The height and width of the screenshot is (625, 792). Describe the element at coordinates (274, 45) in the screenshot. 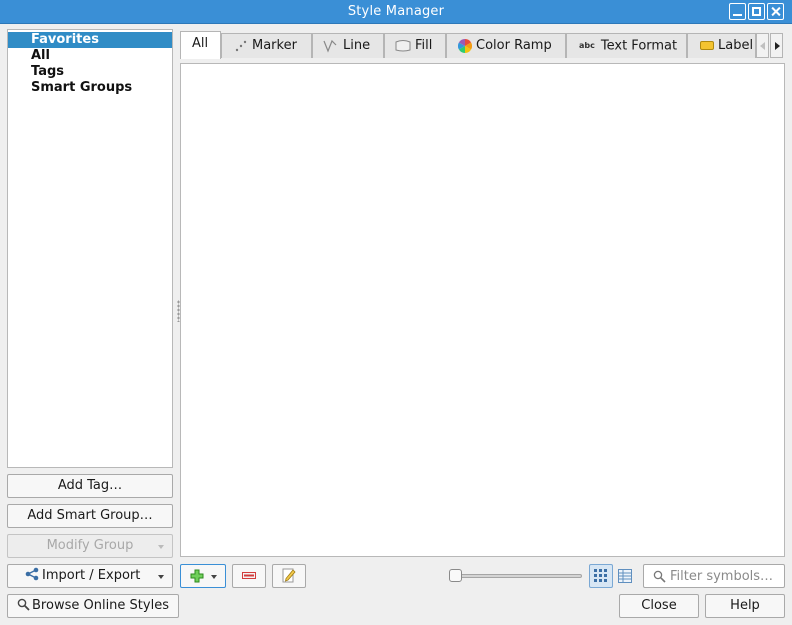

I see `tab-label: Marker` at that location.